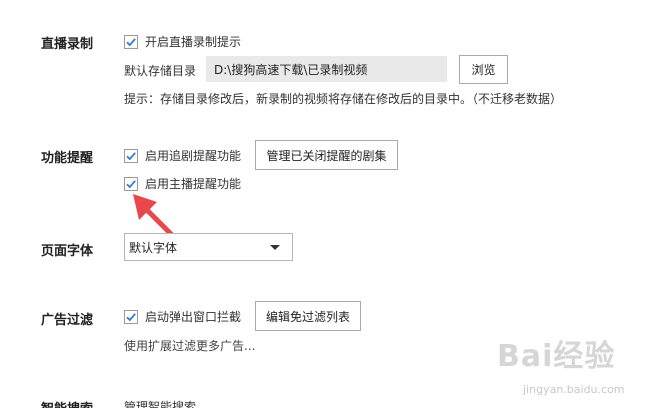  What do you see at coordinates (308, 316) in the screenshot?
I see `edit-exempt-list-button: 编辑免过滤列表` at bounding box center [308, 316].